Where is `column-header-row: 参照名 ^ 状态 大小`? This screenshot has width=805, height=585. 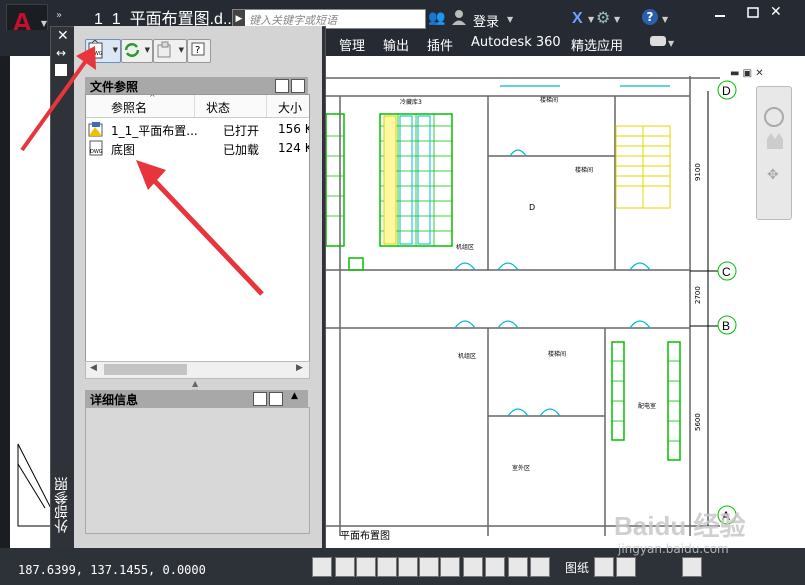 column-header-row: 参照名 ^ 状态 大小 is located at coordinates (197, 106).